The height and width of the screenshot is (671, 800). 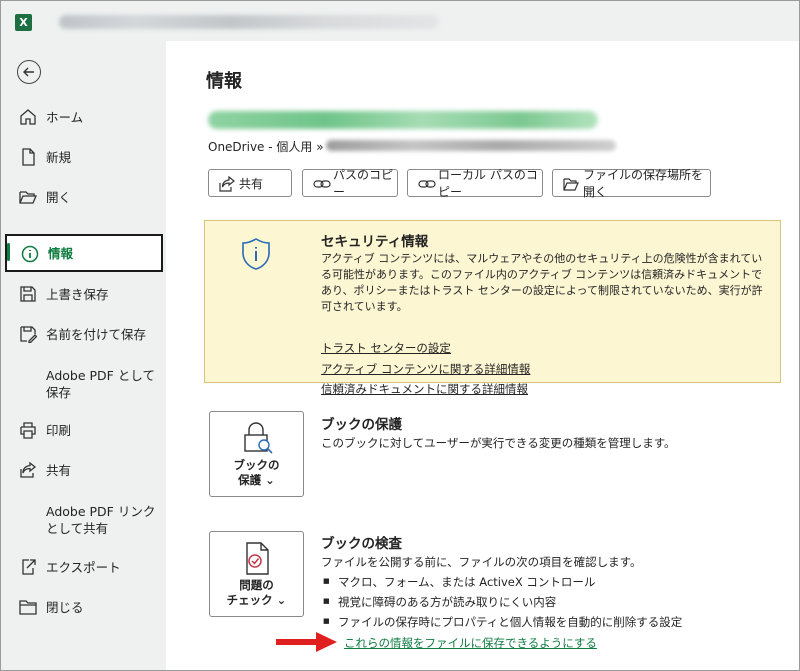 What do you see at coordinates (65, 607) in the screenshot?
I see `sidebar-item-label: 閉じる` at bounding box center [65, 607].